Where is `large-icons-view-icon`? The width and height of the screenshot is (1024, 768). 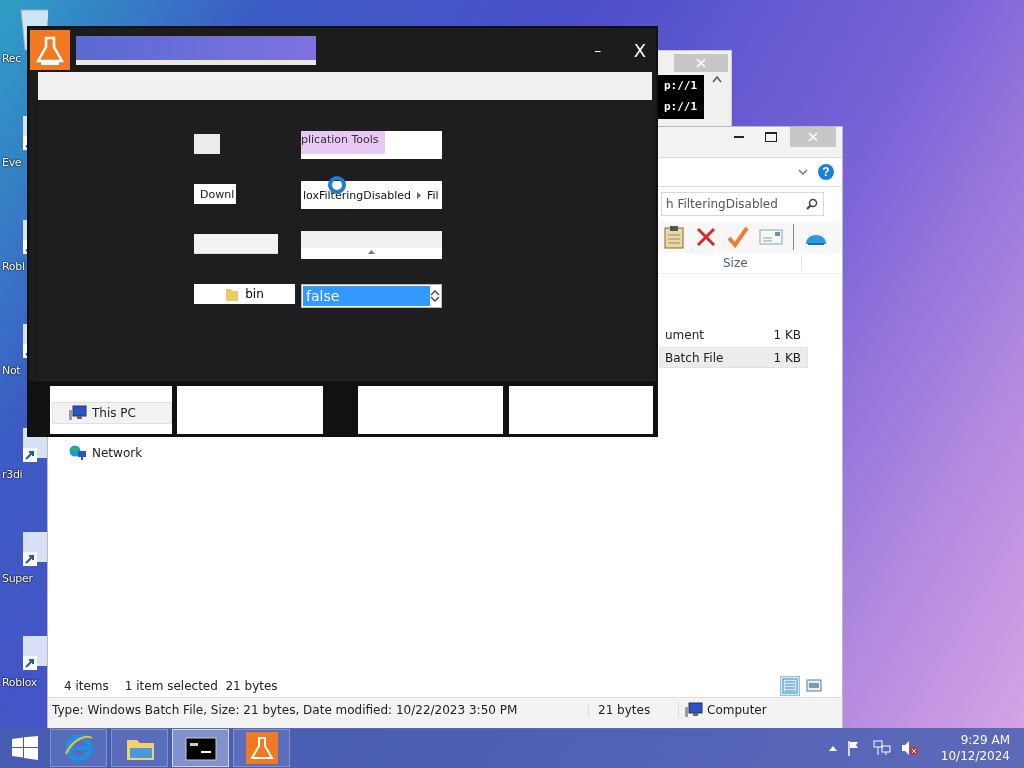 large-icons-view-icon is located at coordinates (814, 686).